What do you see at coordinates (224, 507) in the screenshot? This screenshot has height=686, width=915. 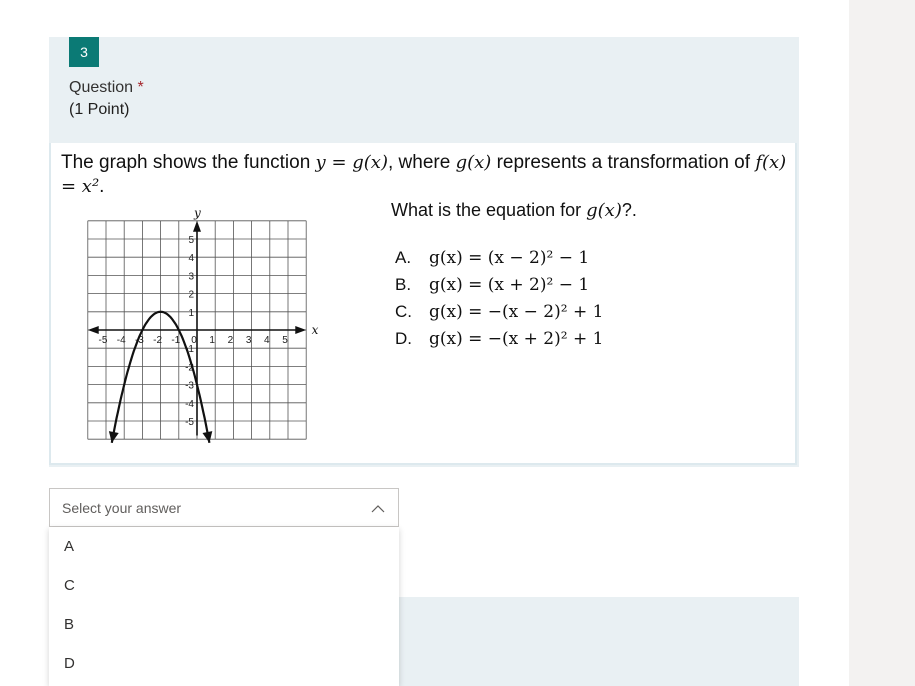 I see `answer-dropdown: Select your answer` at bounding box center [224, 507].